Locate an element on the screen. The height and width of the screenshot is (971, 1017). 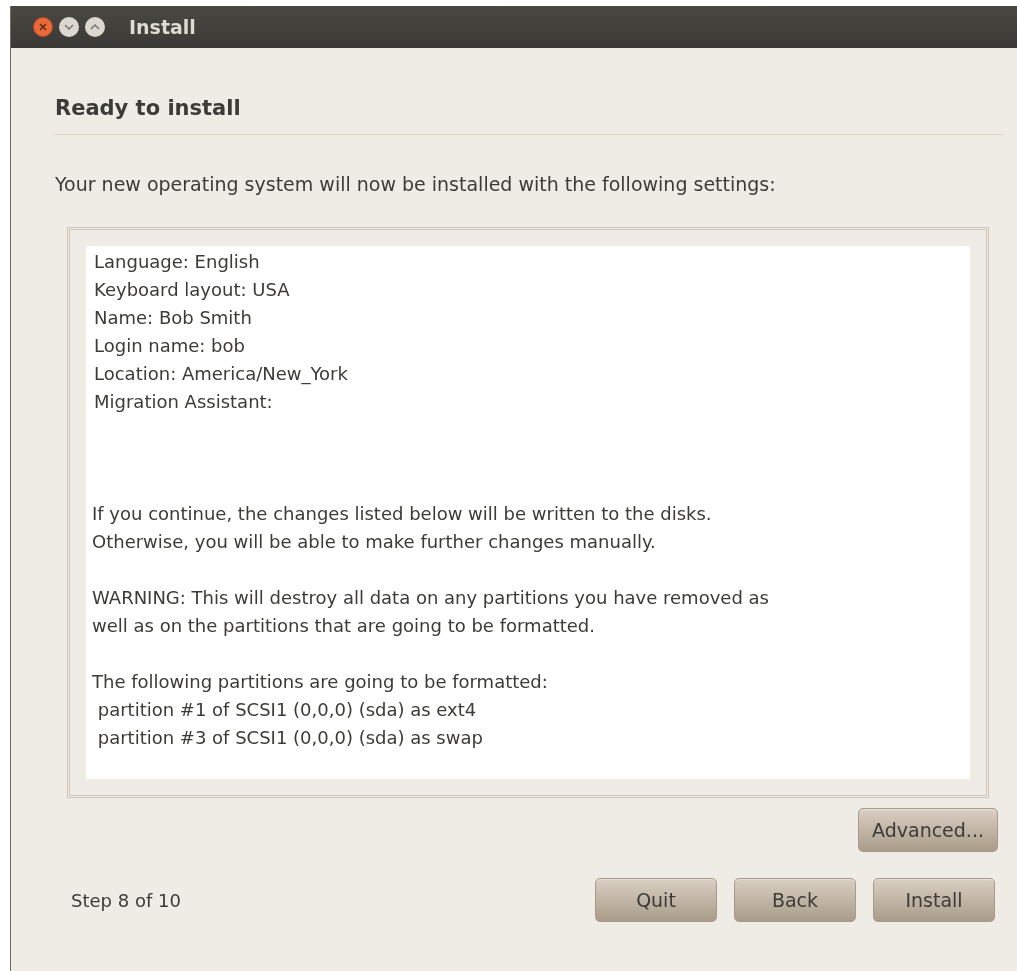
dialog-button: Quit is located at coordinates (656, 900).